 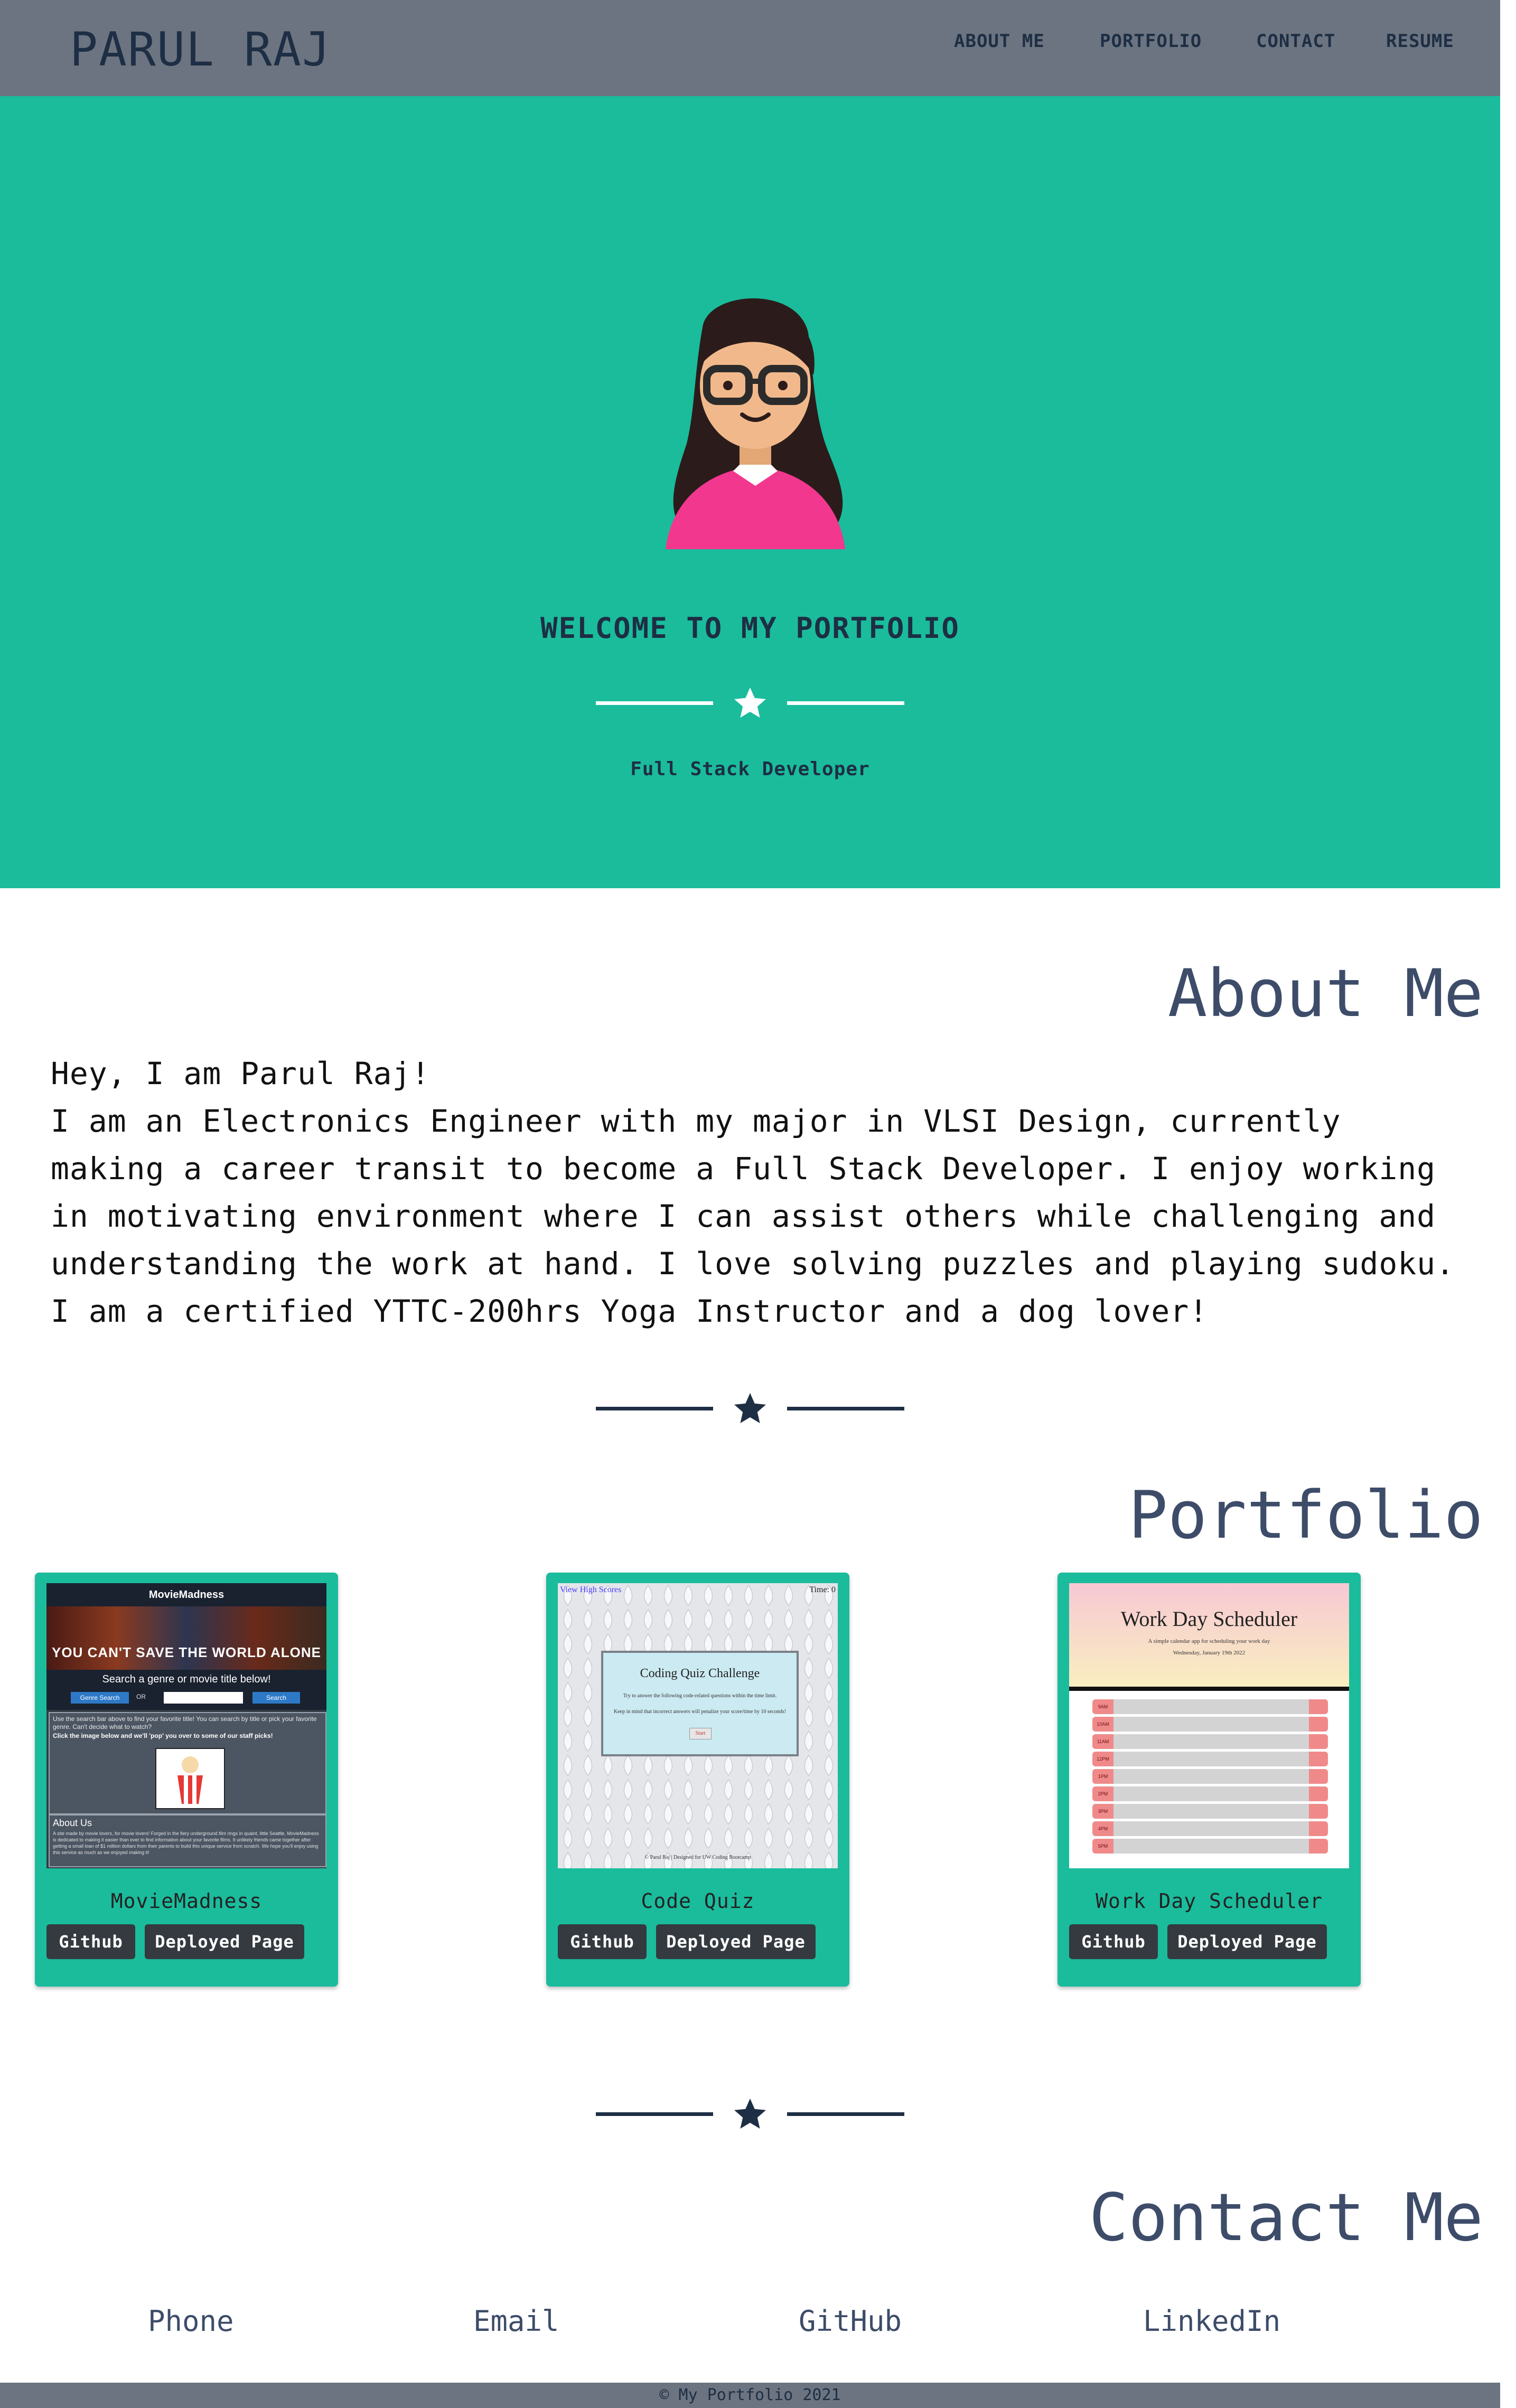 I want to click on project-title: Code Quiz, so click(x=698, y=1901).